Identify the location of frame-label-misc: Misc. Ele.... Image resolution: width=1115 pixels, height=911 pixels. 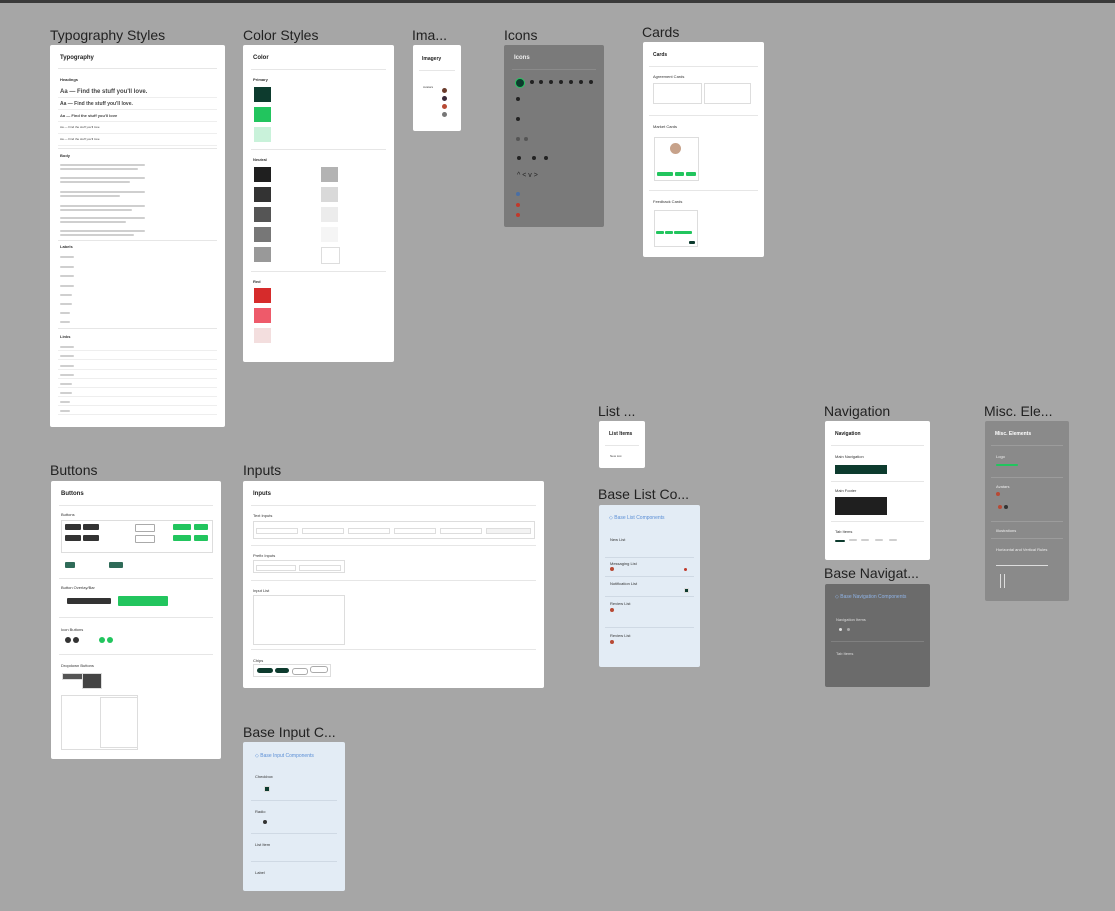
(1018, 411).